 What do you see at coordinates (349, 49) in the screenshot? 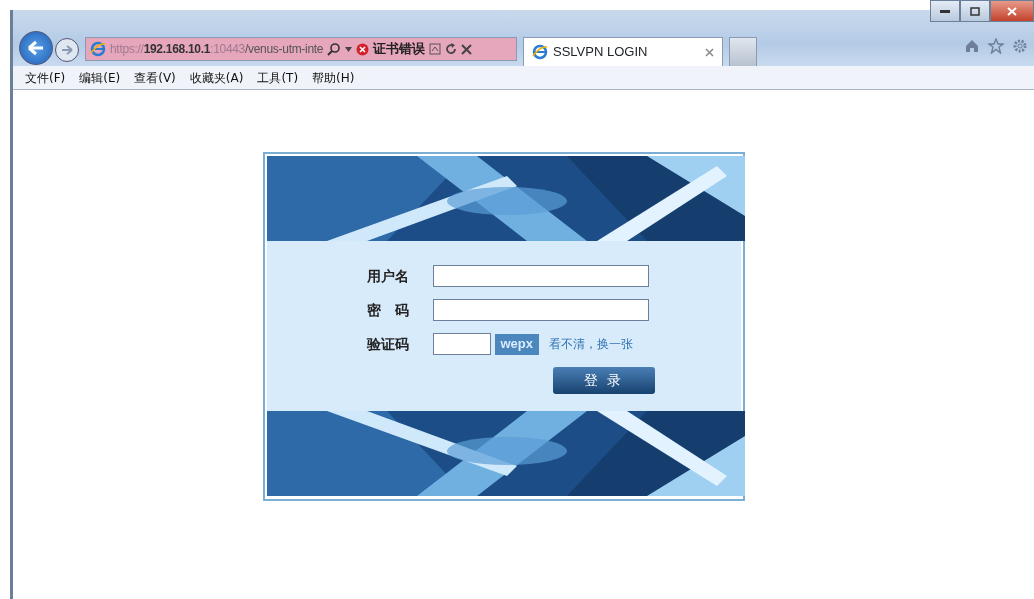
I see `dropdown-caret-icon` at bounding box center [349, 49].